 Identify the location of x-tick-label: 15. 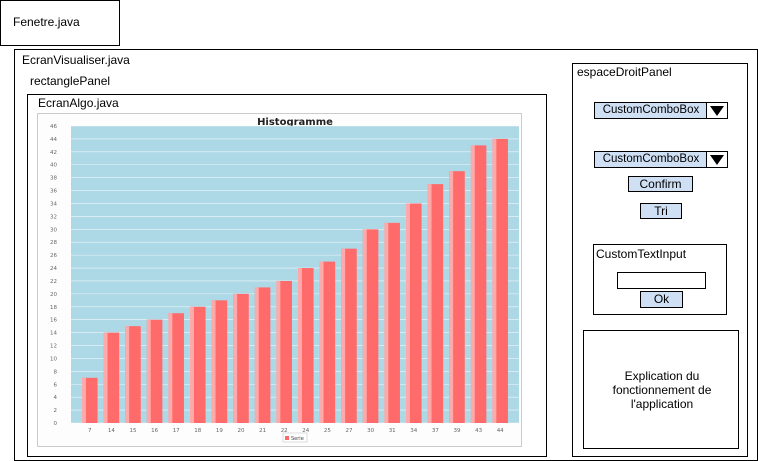
(133, 431).